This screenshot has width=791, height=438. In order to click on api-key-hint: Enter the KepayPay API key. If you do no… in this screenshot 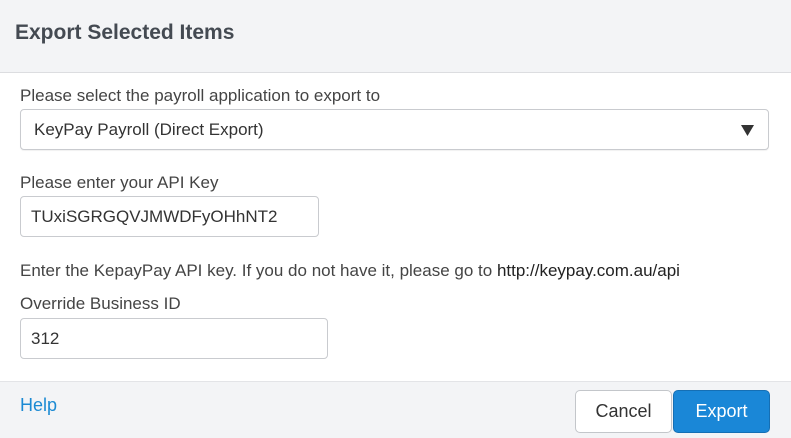, I will do `click(350, 271)`.